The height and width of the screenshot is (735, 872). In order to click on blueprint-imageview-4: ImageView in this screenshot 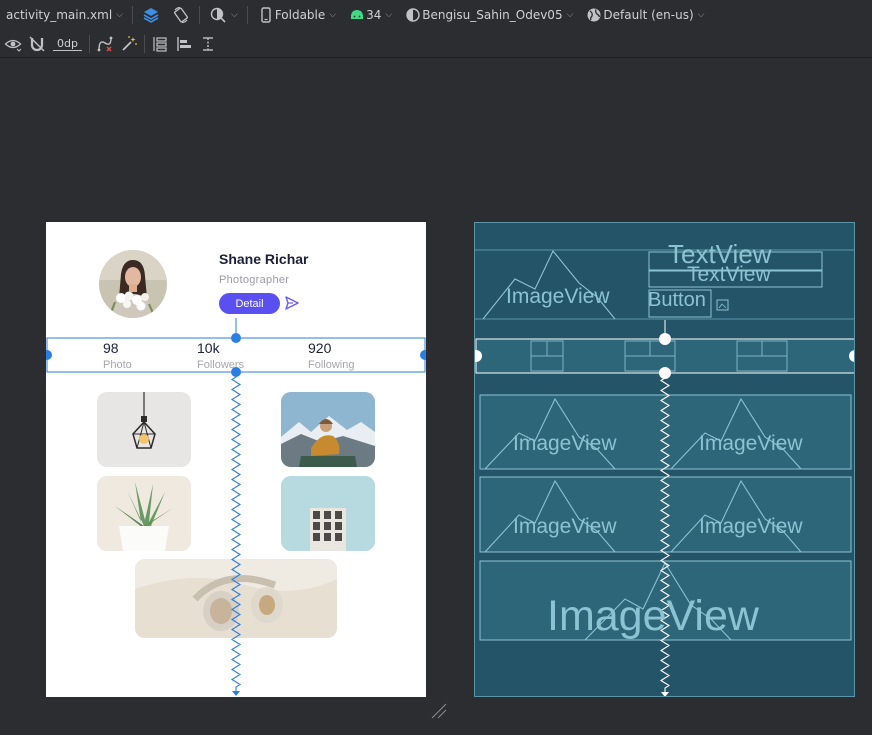, I will do `click(751, 526)`.